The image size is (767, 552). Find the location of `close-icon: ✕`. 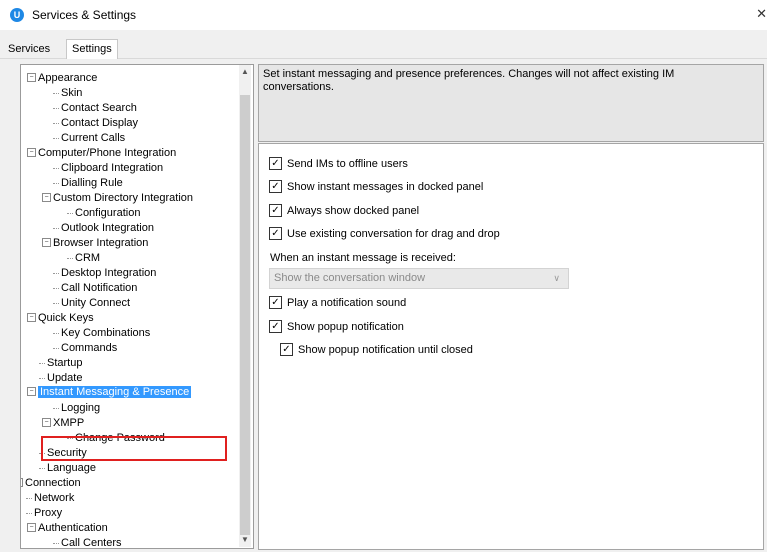

close-icon: ✕ is located at coordinates (761, 14).